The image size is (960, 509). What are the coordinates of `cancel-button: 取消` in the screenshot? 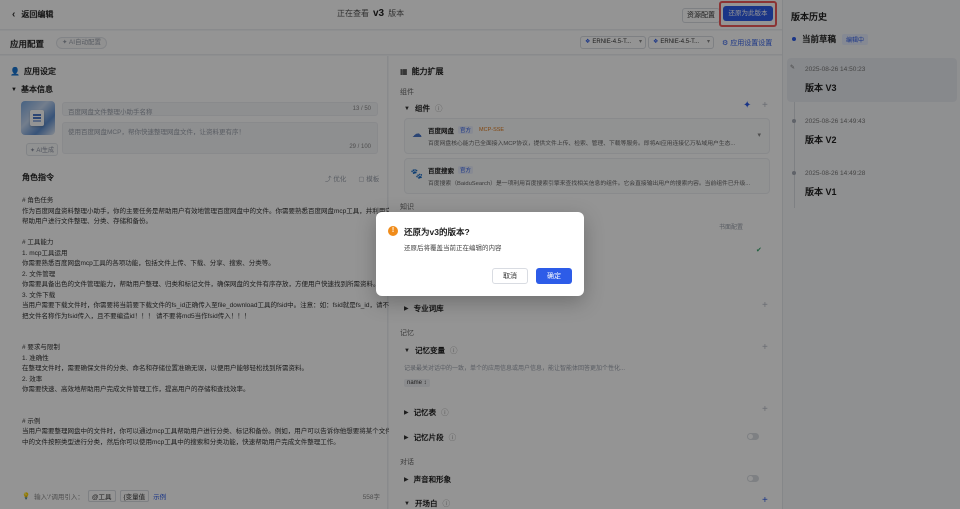 It's located at (510, 276).